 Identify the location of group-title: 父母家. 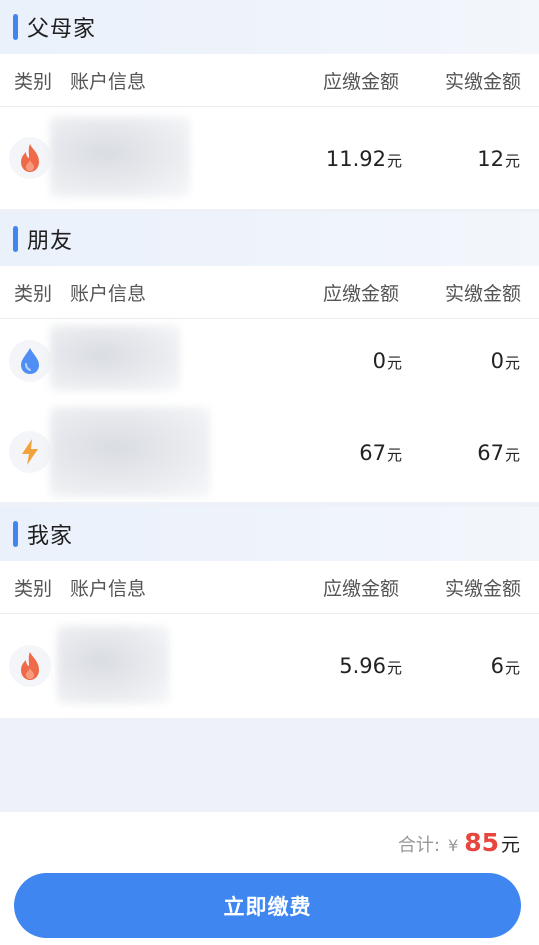
(62, 29).